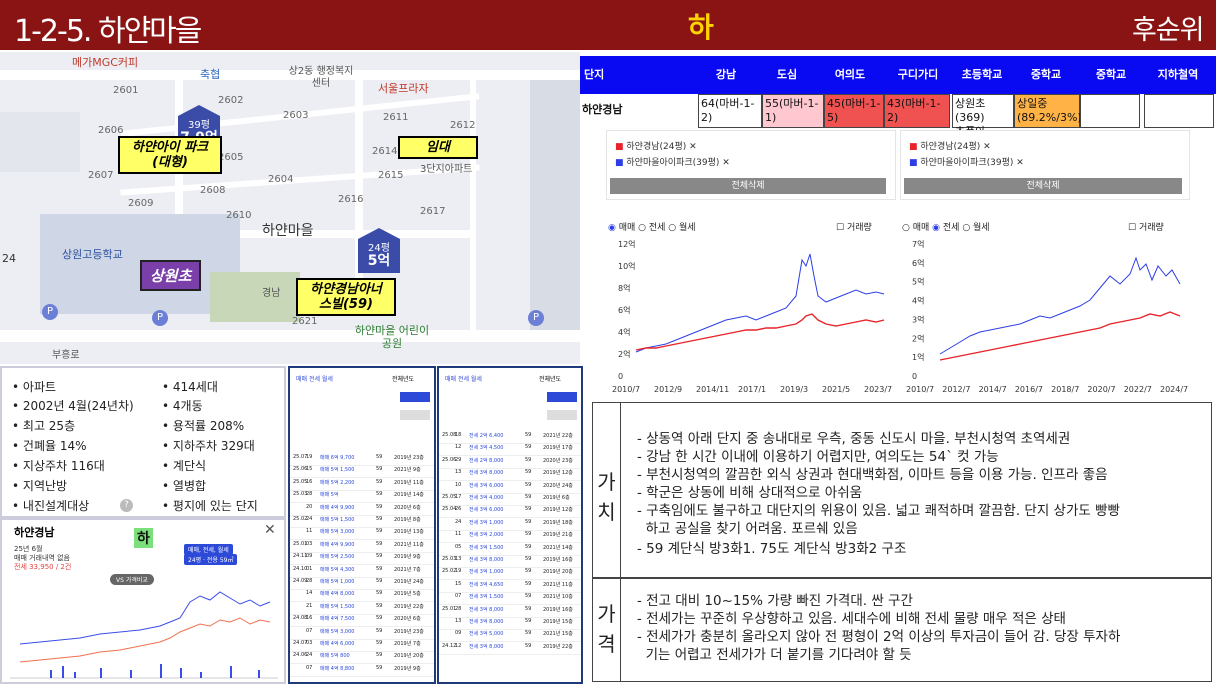 The height and width of the screenshot is (684, 1216). Describe the element at coordinates (73, 405) in the screenshot. I see `info-item: 2002년 4월(24년차)` at that location.